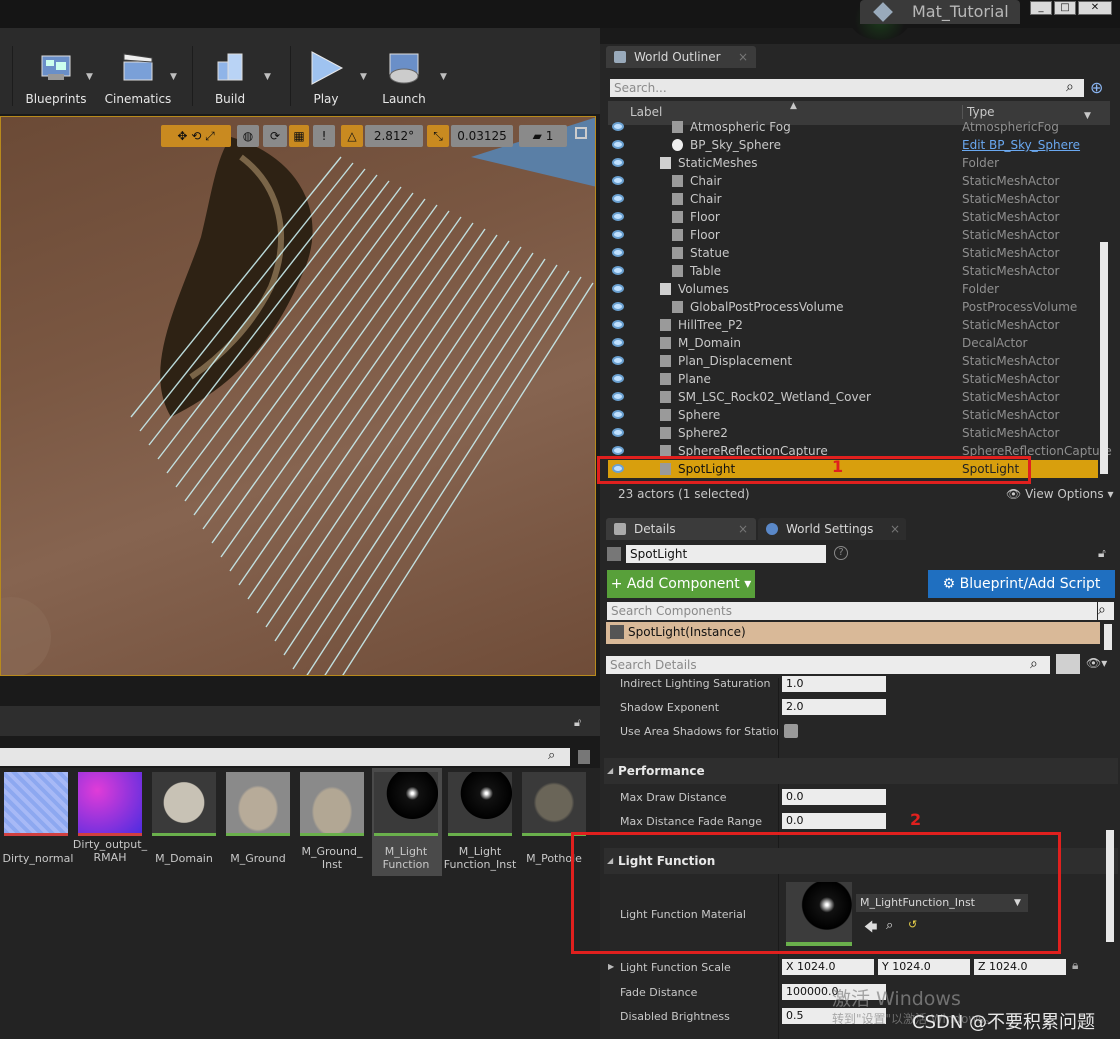  What do you see at coordinates (853, 433) in the screenshot?
I see `outliner-row: Sphere2 StaticMeshActor` at bounding box center [853, 433].